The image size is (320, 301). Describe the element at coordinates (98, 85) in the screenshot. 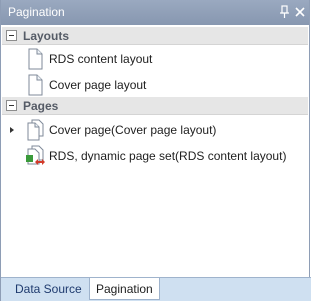

I see `layout-item-label: Cover page layout` at that location.